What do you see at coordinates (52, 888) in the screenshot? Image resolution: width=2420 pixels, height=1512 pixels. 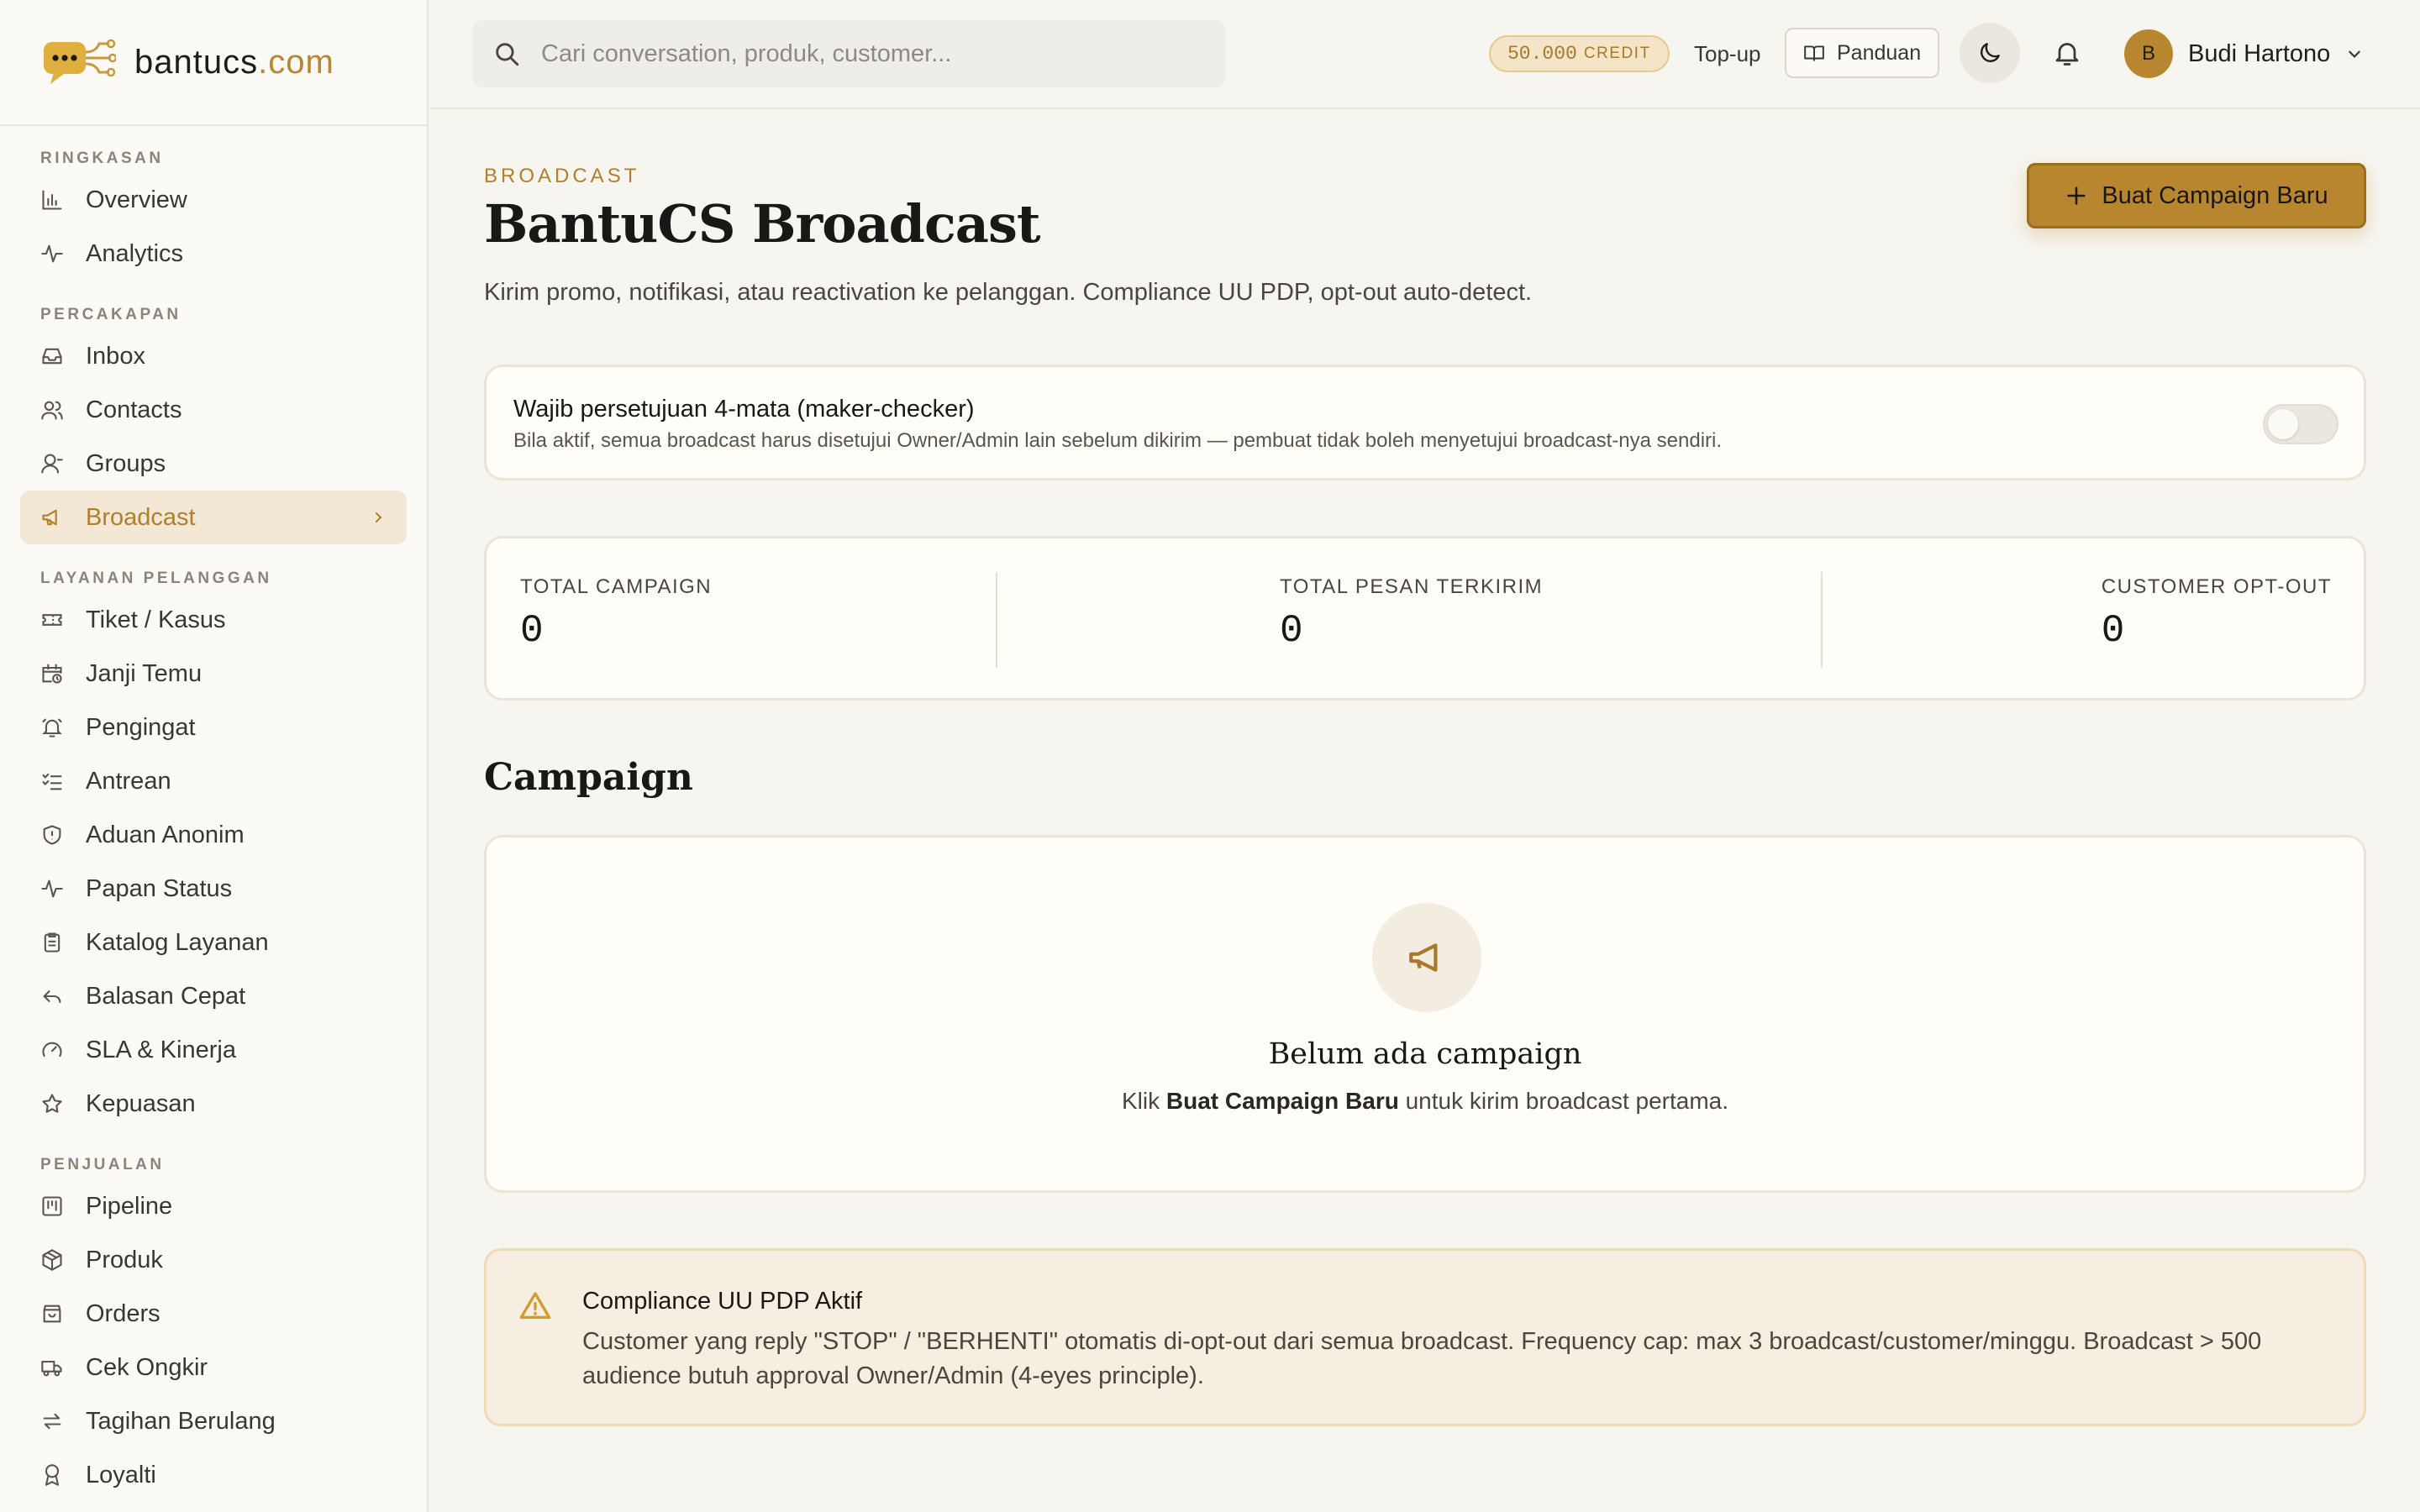 I see `pulse-icon` at bounding box center [52, 888].